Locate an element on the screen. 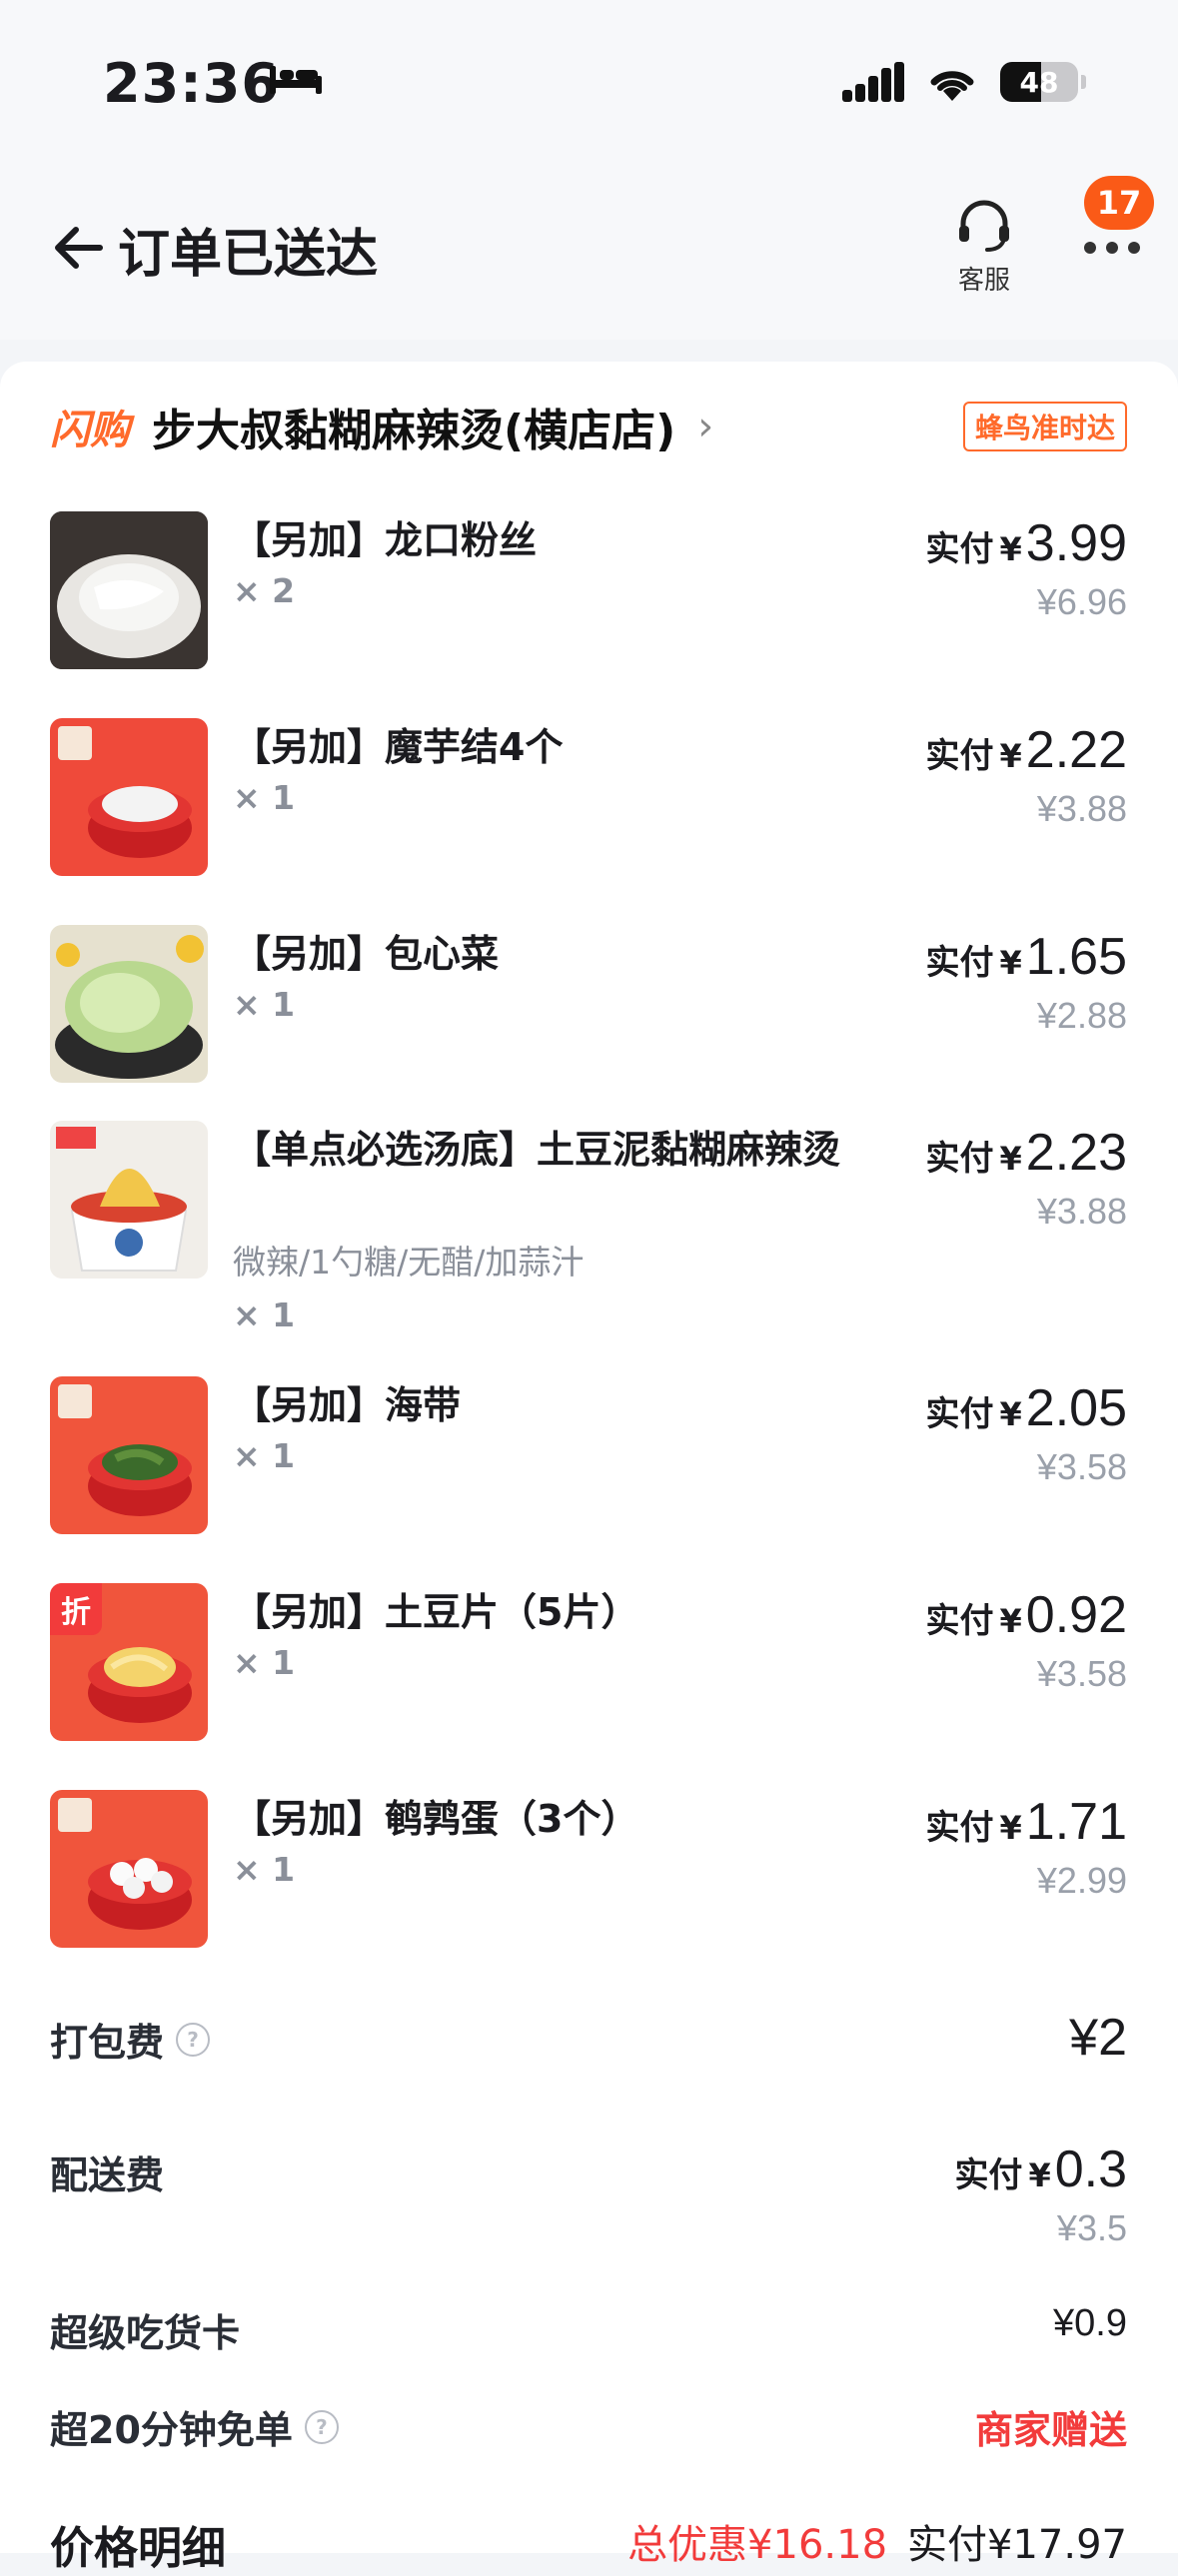  price-detail-label: 价格明细 is located at coordinates (138, 2544).